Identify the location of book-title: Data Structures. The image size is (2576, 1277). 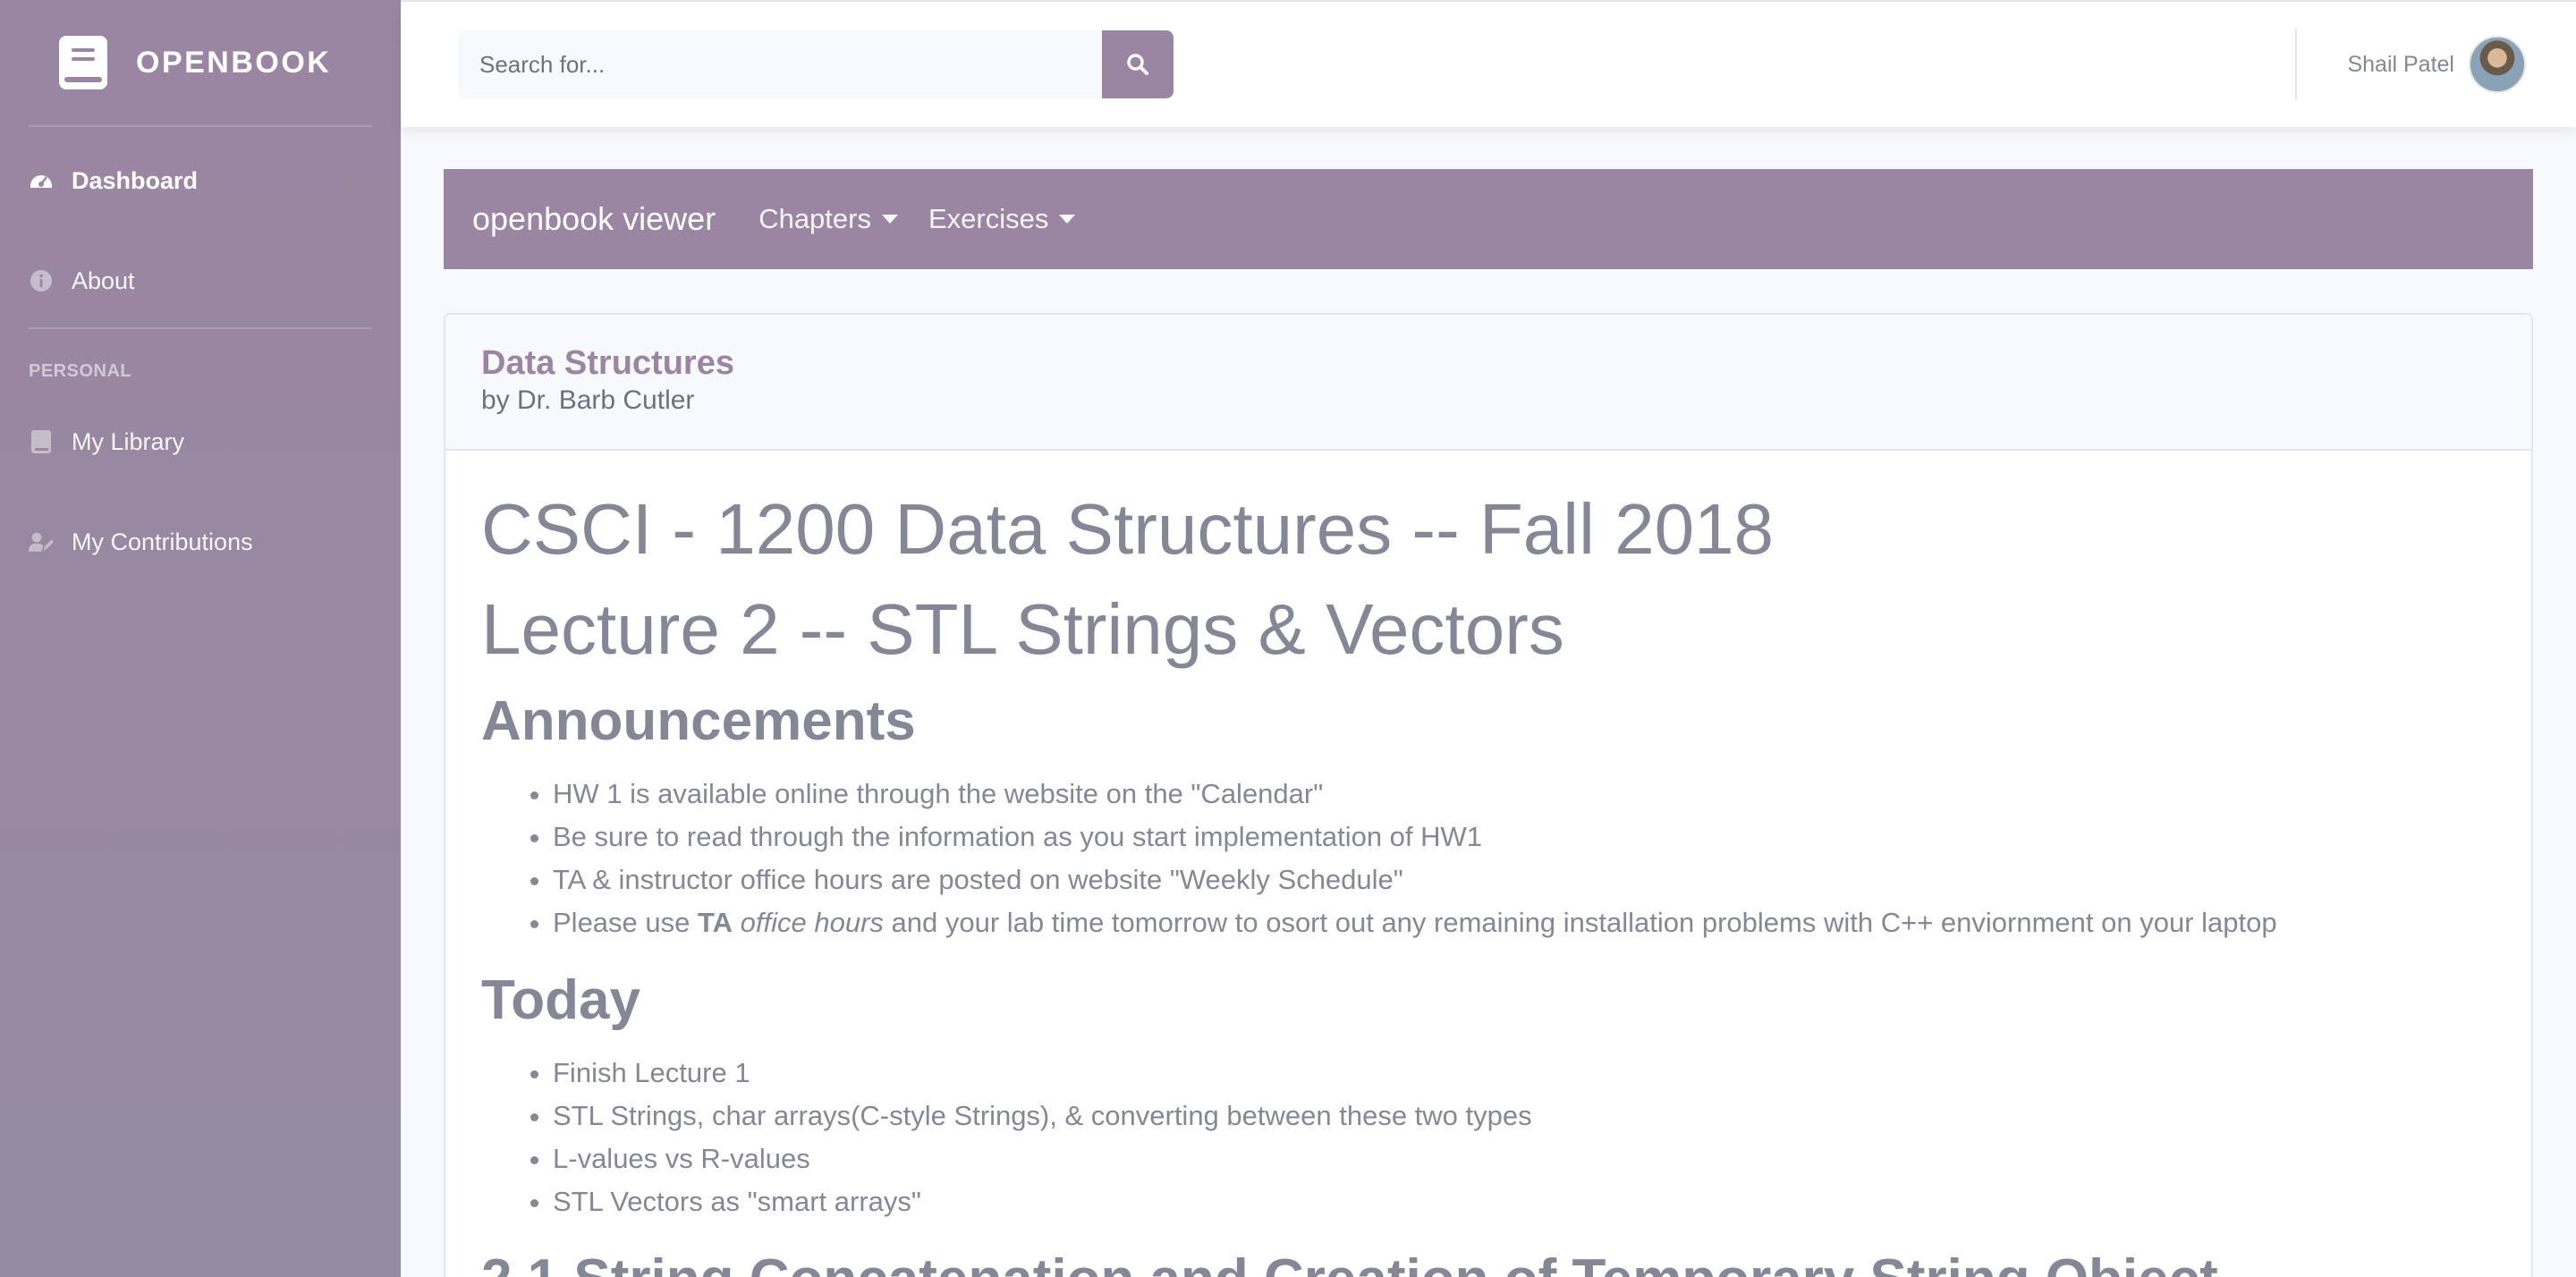
(607, 363).